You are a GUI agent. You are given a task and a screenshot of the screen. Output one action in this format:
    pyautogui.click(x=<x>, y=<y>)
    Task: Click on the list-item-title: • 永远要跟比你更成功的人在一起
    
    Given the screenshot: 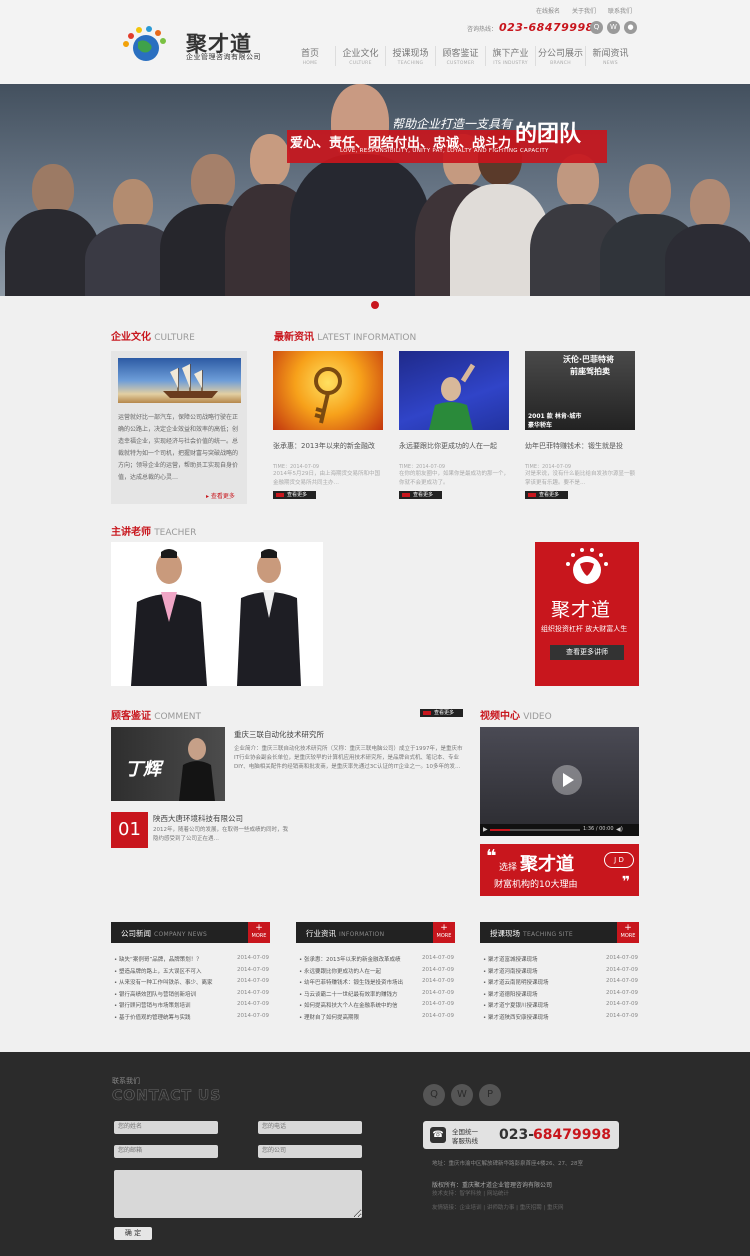 What is the action you would take?
    pyautogui.click(x=359, y=971)
    